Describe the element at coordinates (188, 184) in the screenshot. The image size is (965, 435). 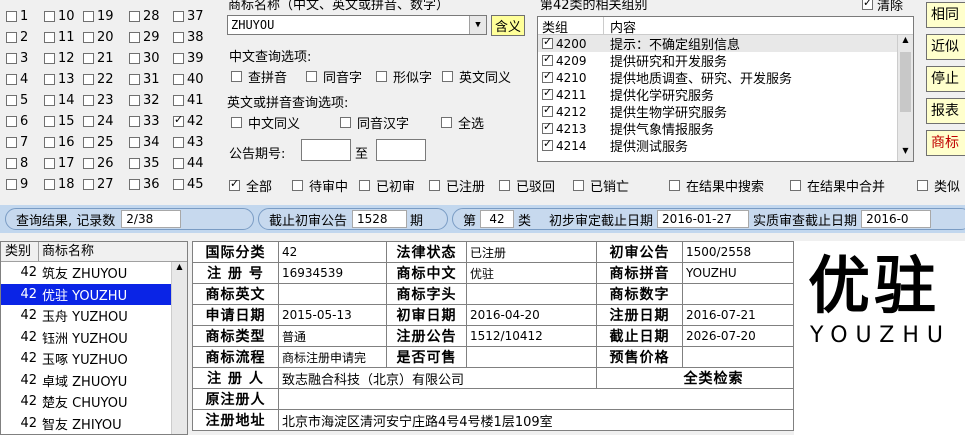
I see `class-checkbox-45: 45` at that location.